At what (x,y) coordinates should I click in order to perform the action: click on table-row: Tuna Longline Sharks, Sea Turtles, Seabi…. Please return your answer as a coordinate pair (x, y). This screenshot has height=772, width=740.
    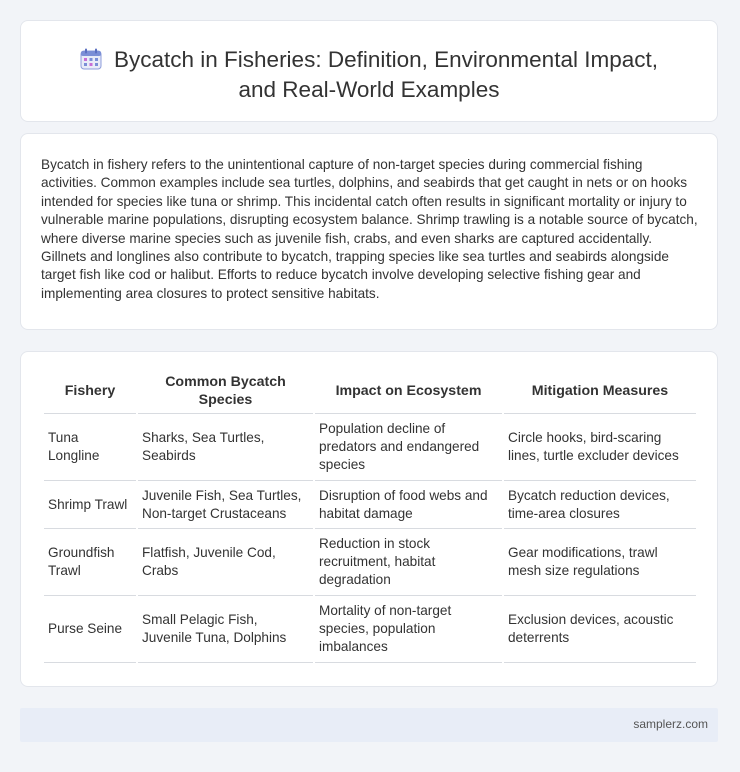
    Looking at the image, I should click on (370, 447).